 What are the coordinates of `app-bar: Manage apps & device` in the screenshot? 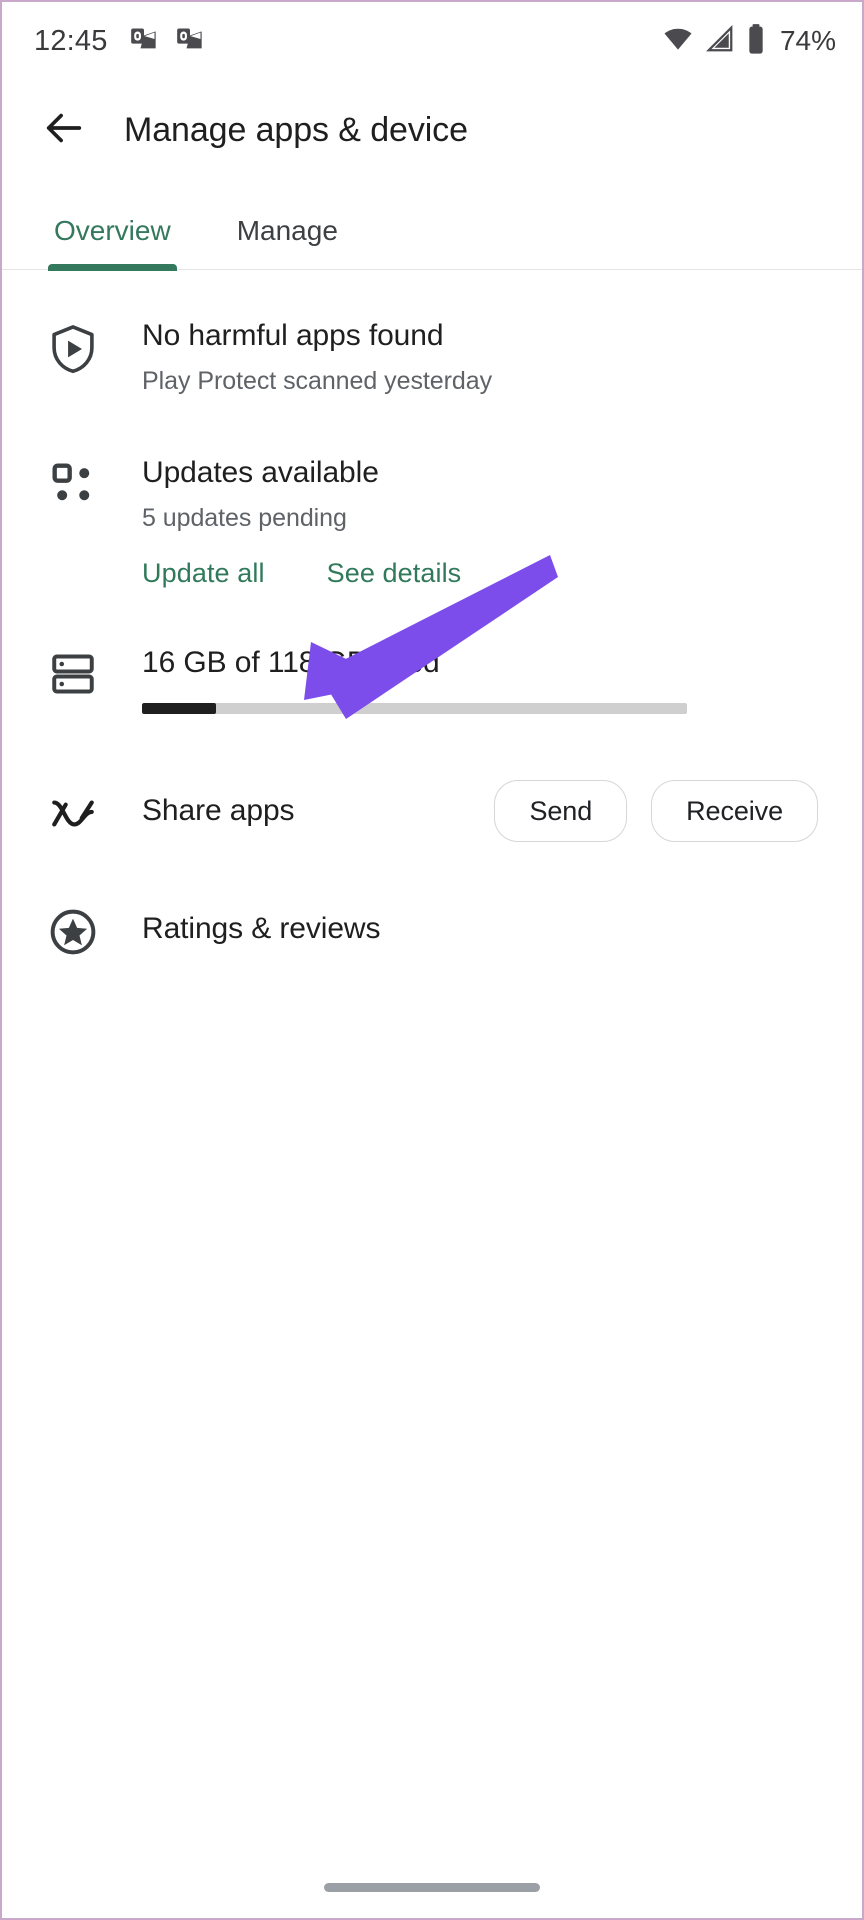 It's located at (432, 130).